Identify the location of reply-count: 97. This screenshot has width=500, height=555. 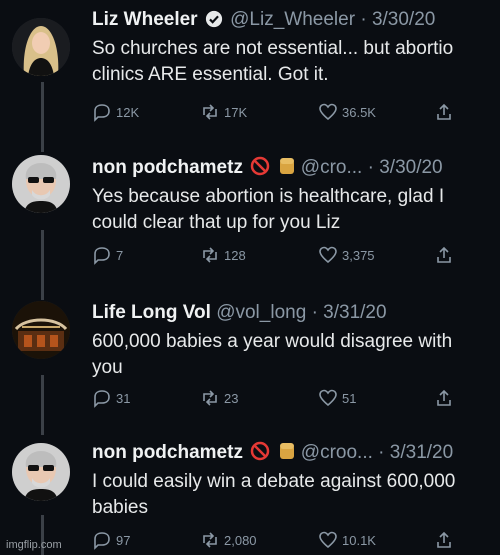
(123, 540).